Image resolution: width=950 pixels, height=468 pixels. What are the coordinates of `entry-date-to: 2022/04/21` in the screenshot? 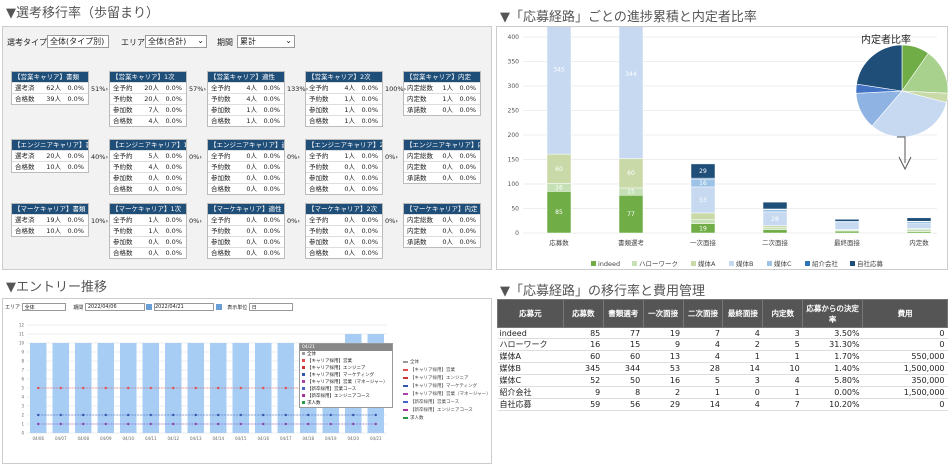 It's located at (184, 307).